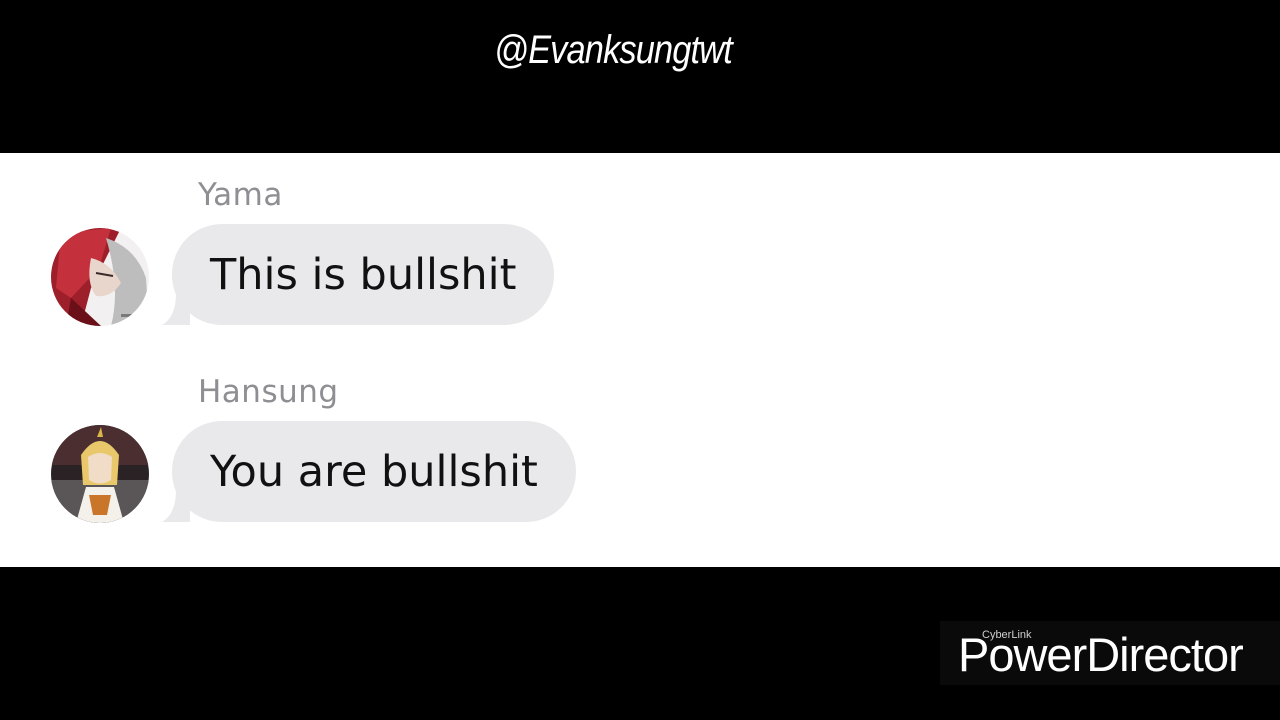 This screenshot has height=720, width=1280. I want to click on anime-character-red-hair-avatar-icon, so click(100, 277).